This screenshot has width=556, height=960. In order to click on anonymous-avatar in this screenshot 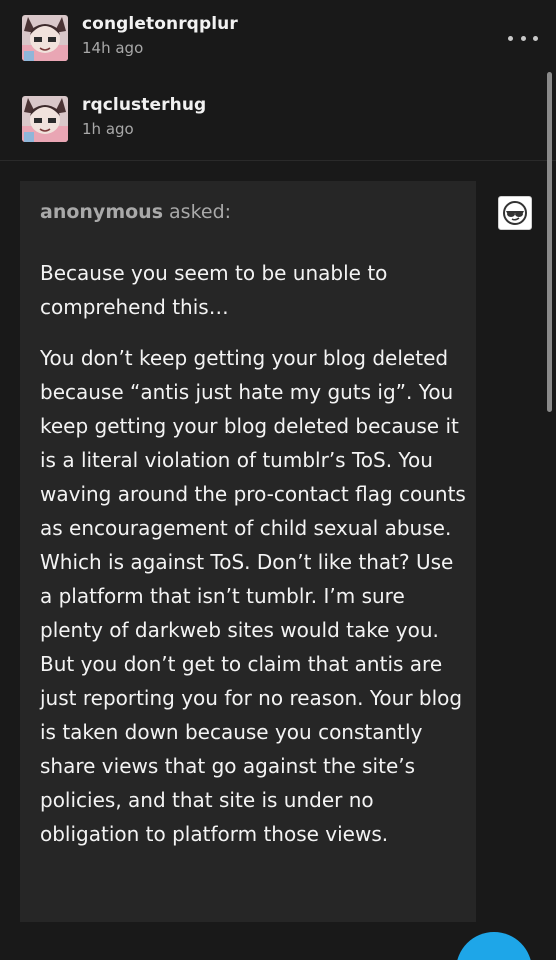, I will do `click(515, 213)`.